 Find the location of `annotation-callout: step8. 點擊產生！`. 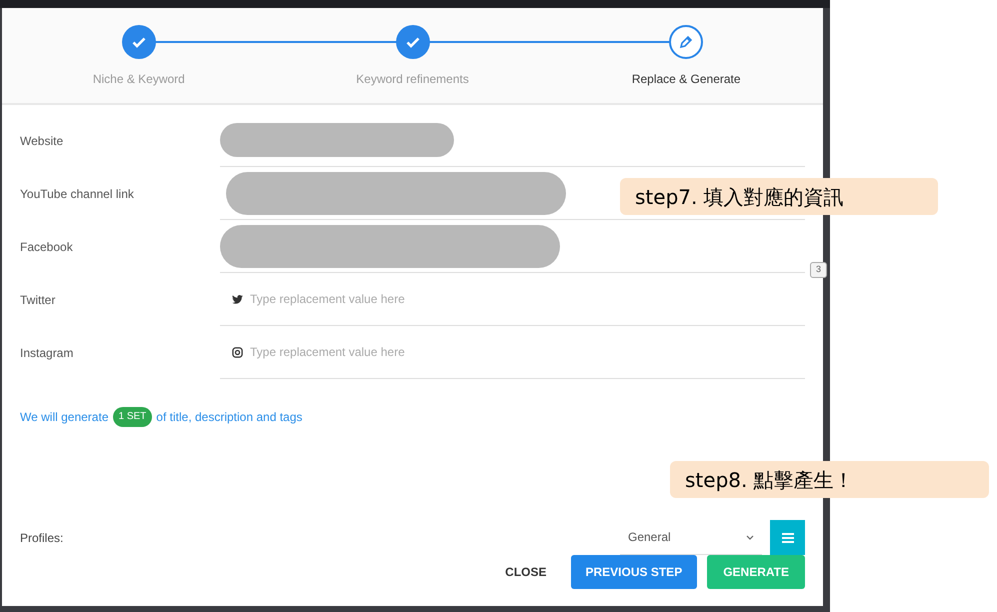

annotation-callout: step8. 點擊產生！ is located at coordinates (829, 479).